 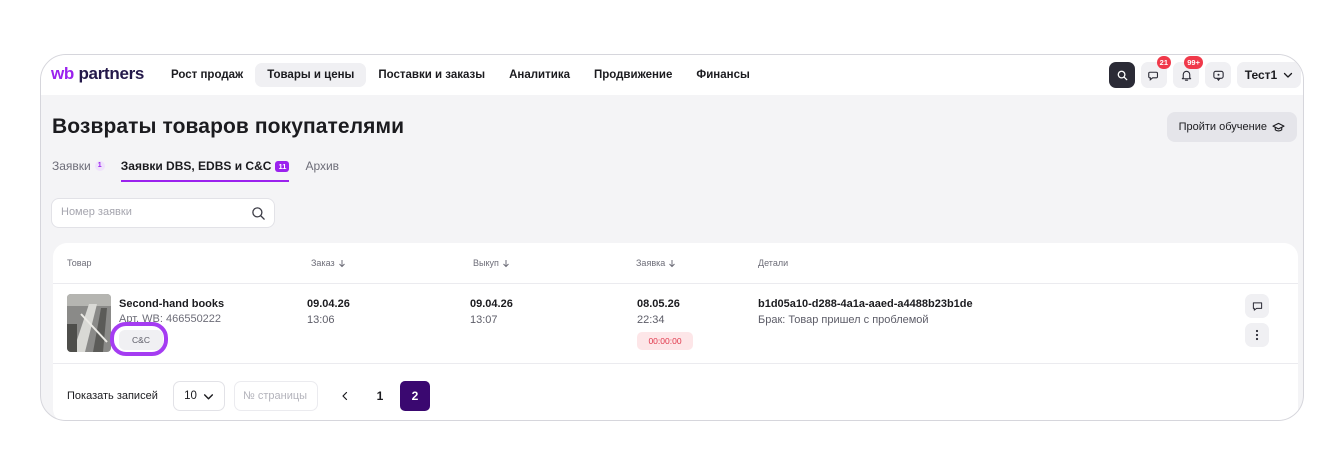 What do you see at coordinates (190, 396) in the screenshot?
I see `page-size-value: 10` at bounding box center [190, 396].